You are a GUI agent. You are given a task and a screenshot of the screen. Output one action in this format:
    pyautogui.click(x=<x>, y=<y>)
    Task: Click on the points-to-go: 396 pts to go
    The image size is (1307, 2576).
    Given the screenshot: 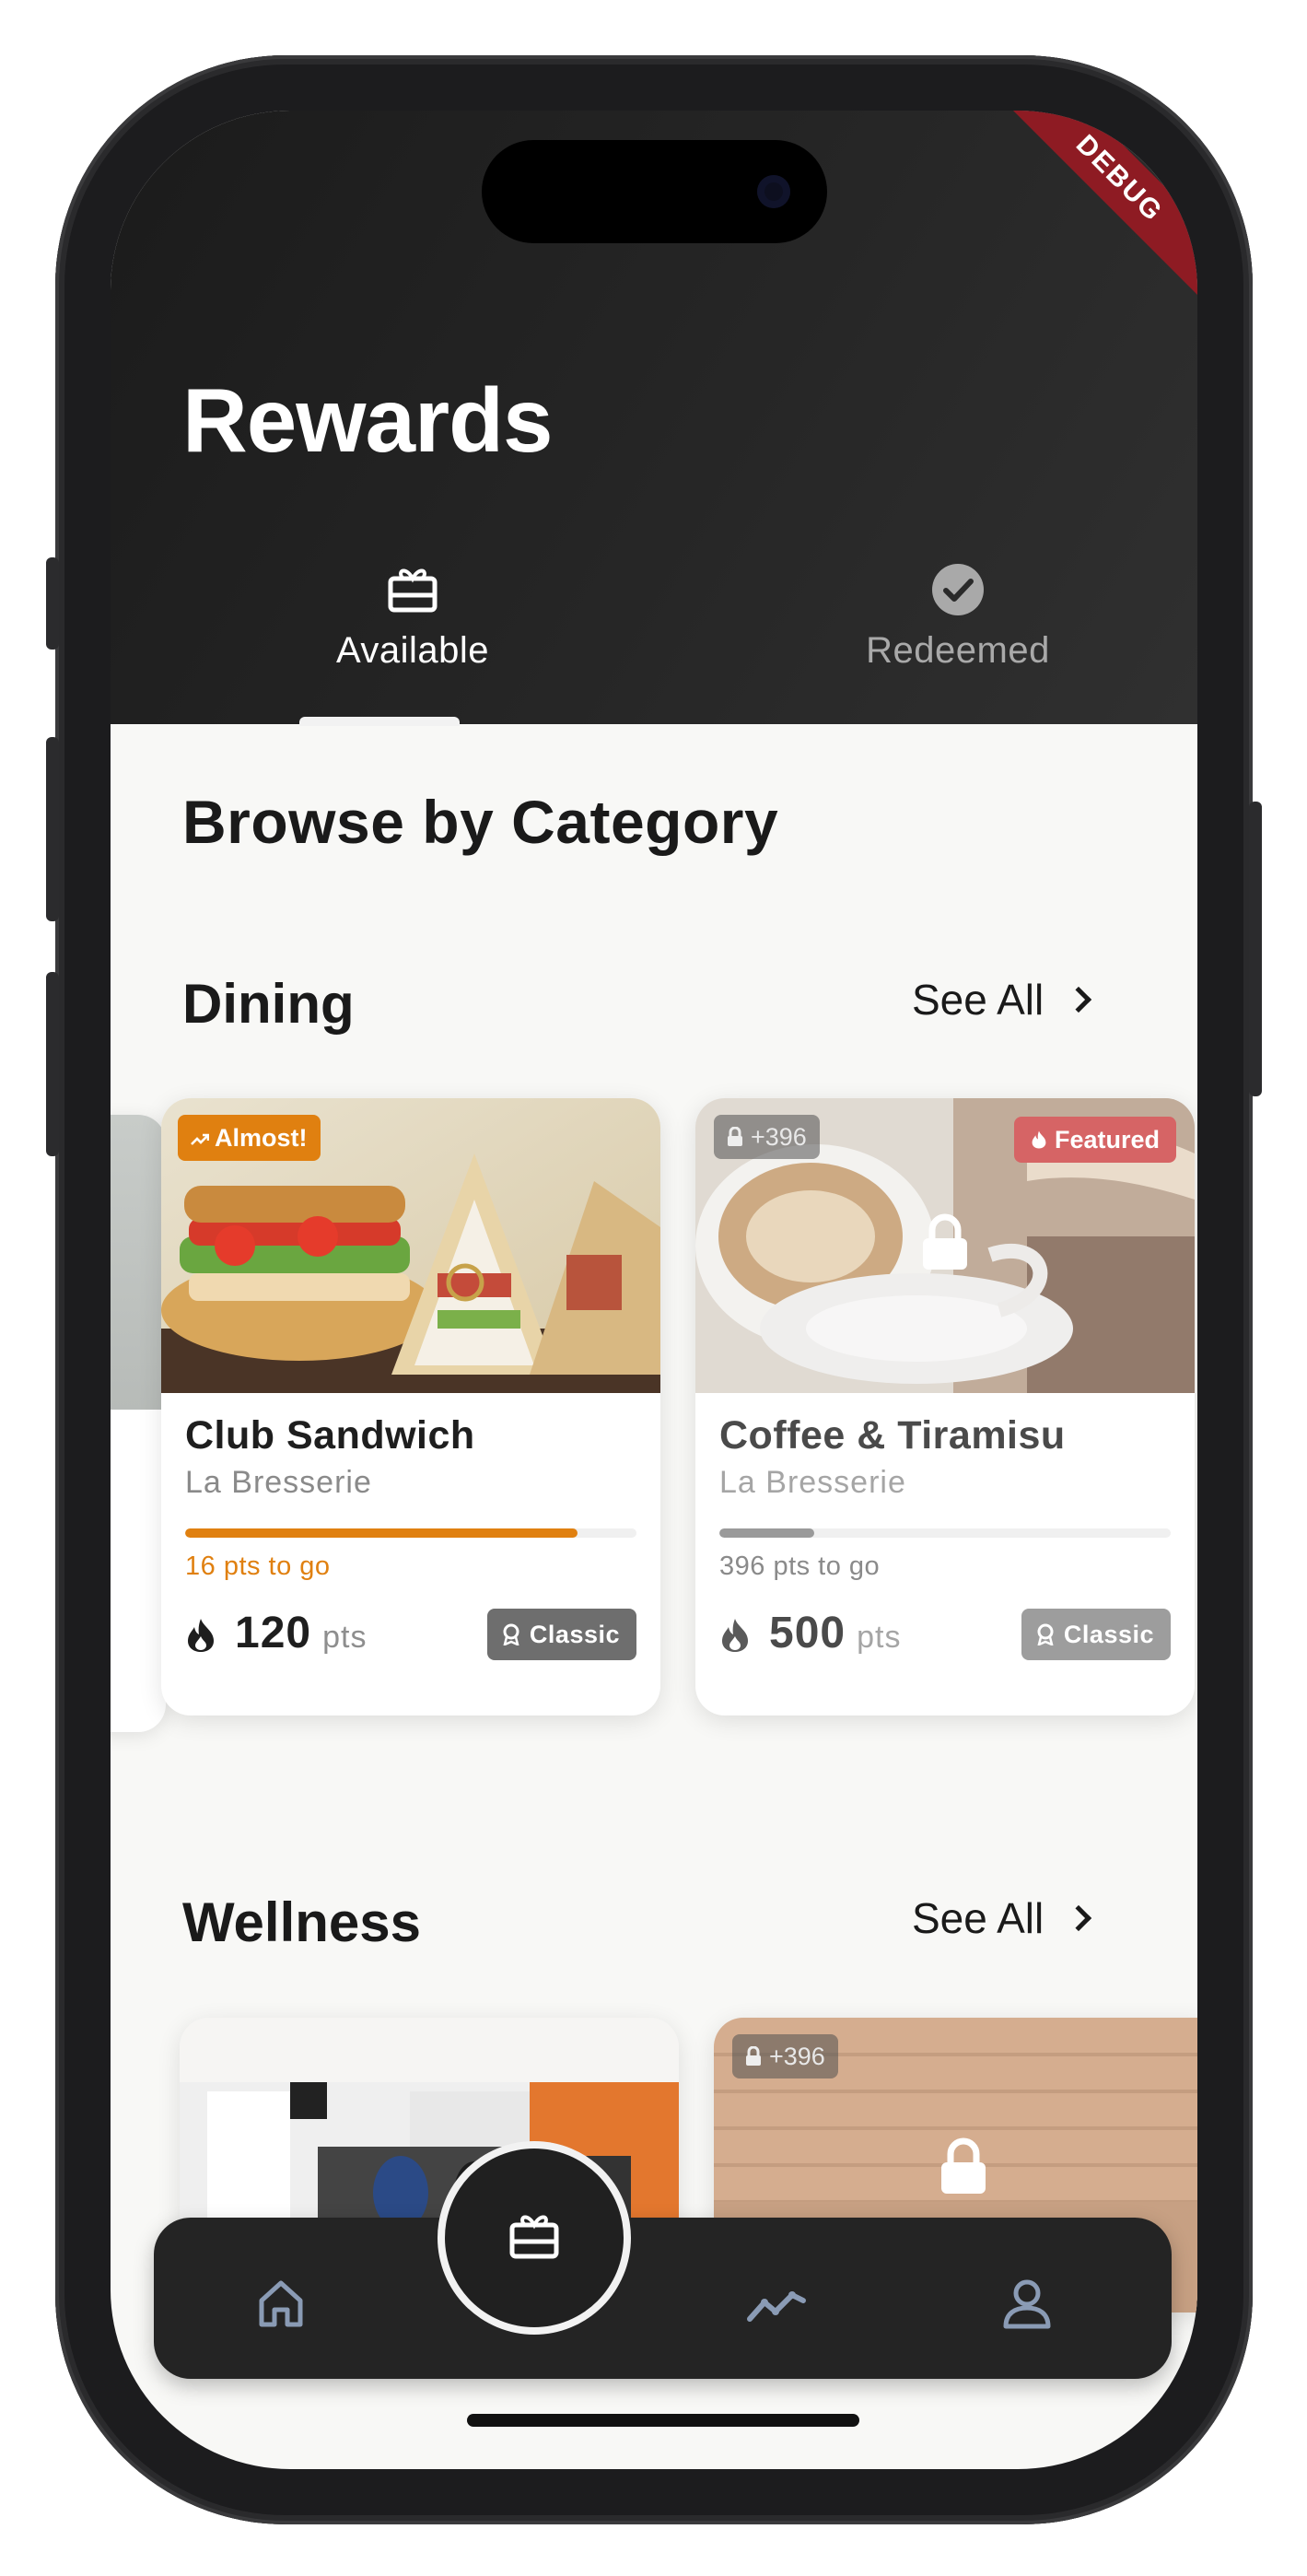 What is the action you would take?
    pyautogui.click(x=800, y=1566)
    